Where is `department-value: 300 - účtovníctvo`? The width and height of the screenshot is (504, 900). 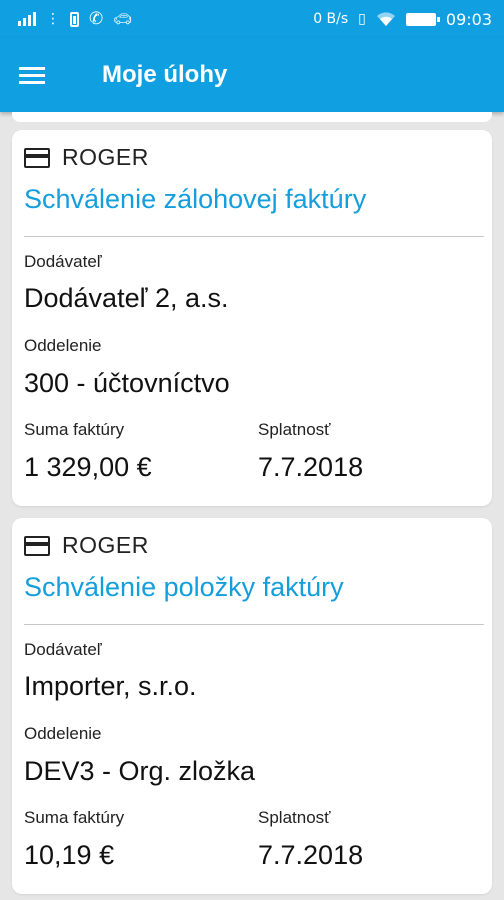 department-value: 300 - účtovníctvo is located at coordinates (127, 383).